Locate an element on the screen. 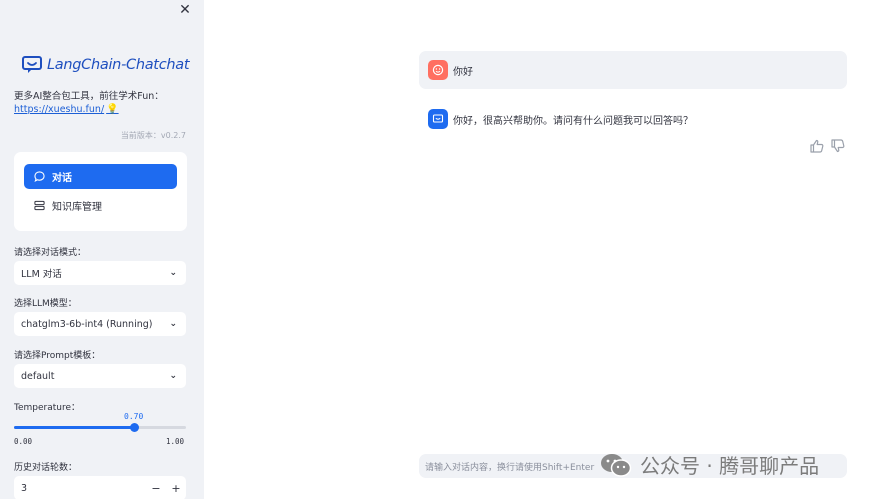  thumbs-down-icon is located at coordinates (838, 146).